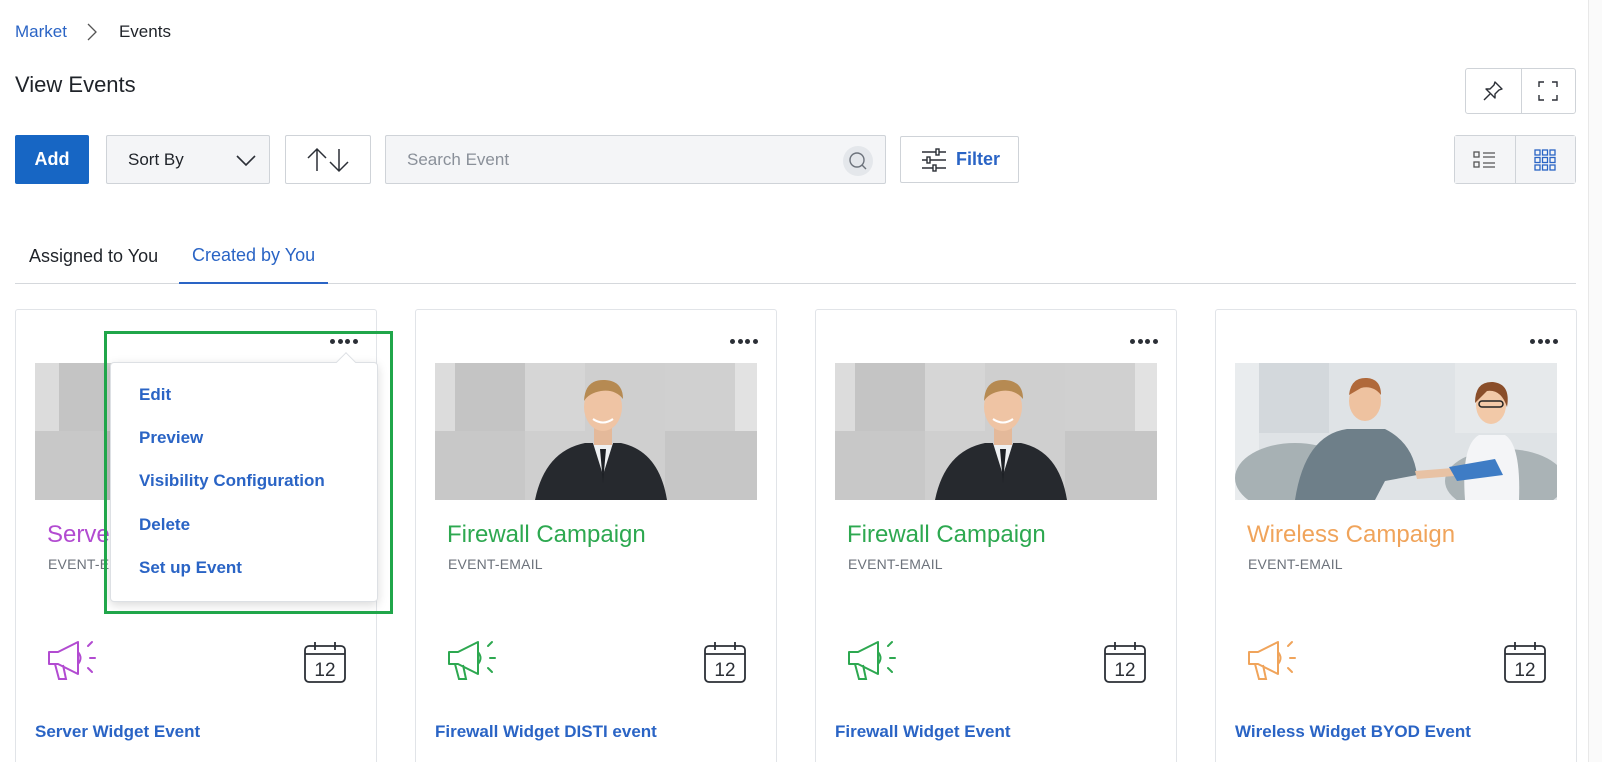 The height and width of the screenshot is (762, 1602). What do you see at coordinates (978, 159) in the screenshot?
I see `filter-label: Filter` at bounding box center [978, 159].